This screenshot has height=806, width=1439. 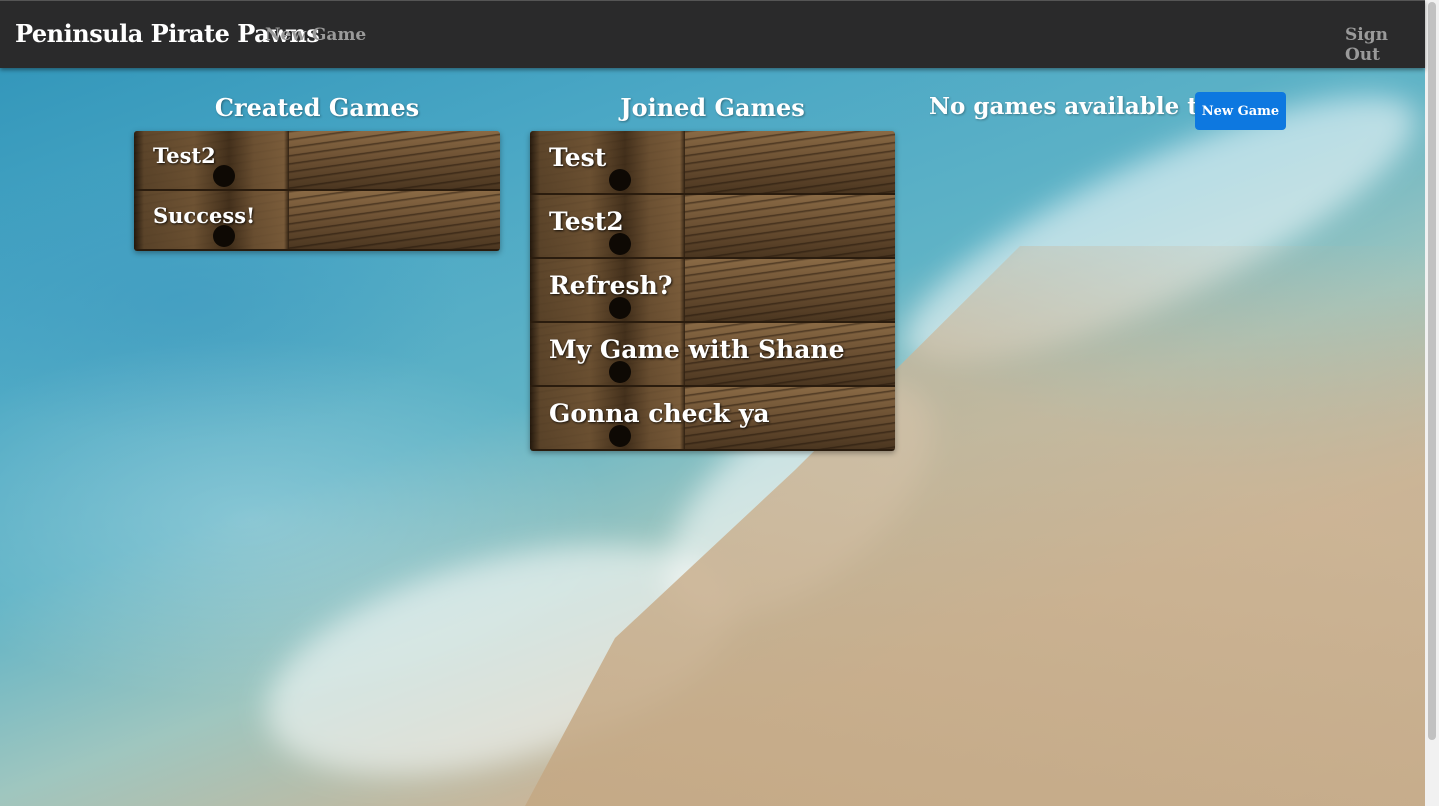 What do you see at coordinates (1240, 111) in the screenshot?
I see `new-game-button: New Game` at bounding box center [1240, 111].